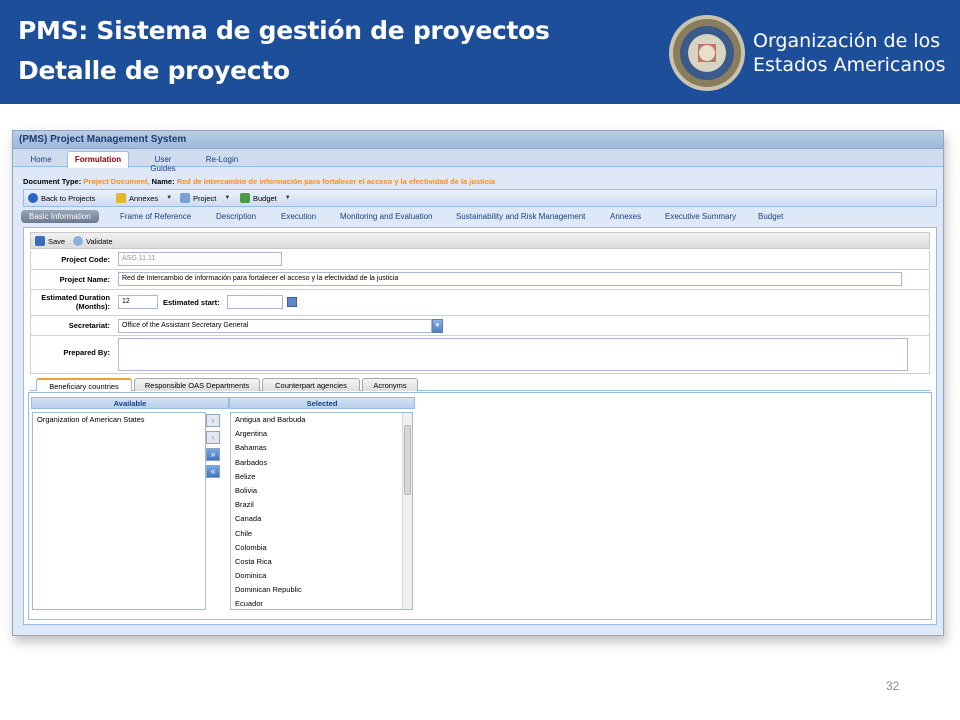 The image size is (960, 720). I want to click on move-all-left-button: «, so click(213, 471).